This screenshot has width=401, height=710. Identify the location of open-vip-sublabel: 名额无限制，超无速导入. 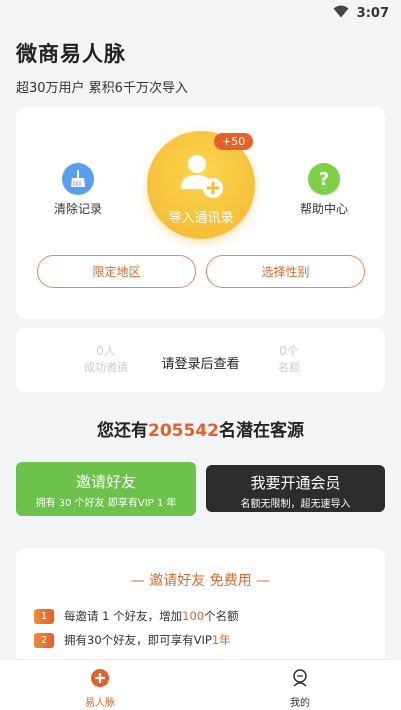
(295, 504).